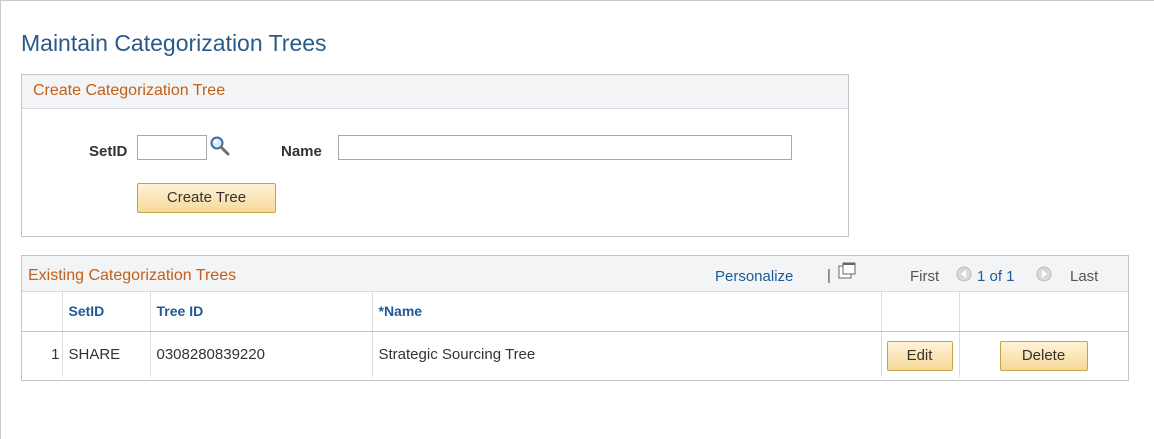 This screenshot has width=1154, height=439. Describe the element at coordinates (42, 354) in the screenshot. I see `row-number: 1` at that location.